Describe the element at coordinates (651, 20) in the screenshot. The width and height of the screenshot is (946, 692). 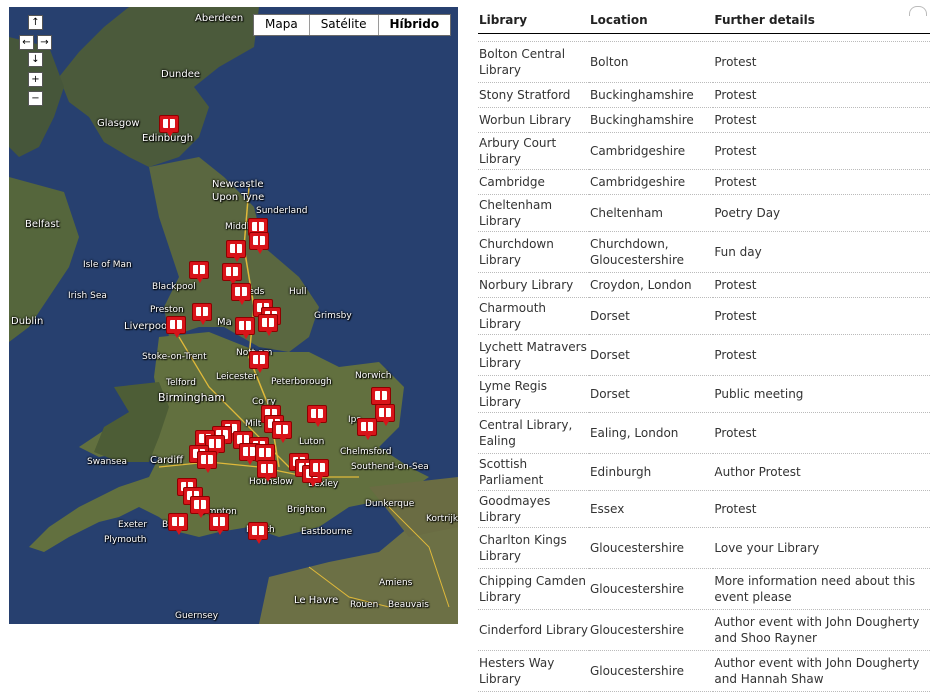
I see `column-header-location: Location` at that location.